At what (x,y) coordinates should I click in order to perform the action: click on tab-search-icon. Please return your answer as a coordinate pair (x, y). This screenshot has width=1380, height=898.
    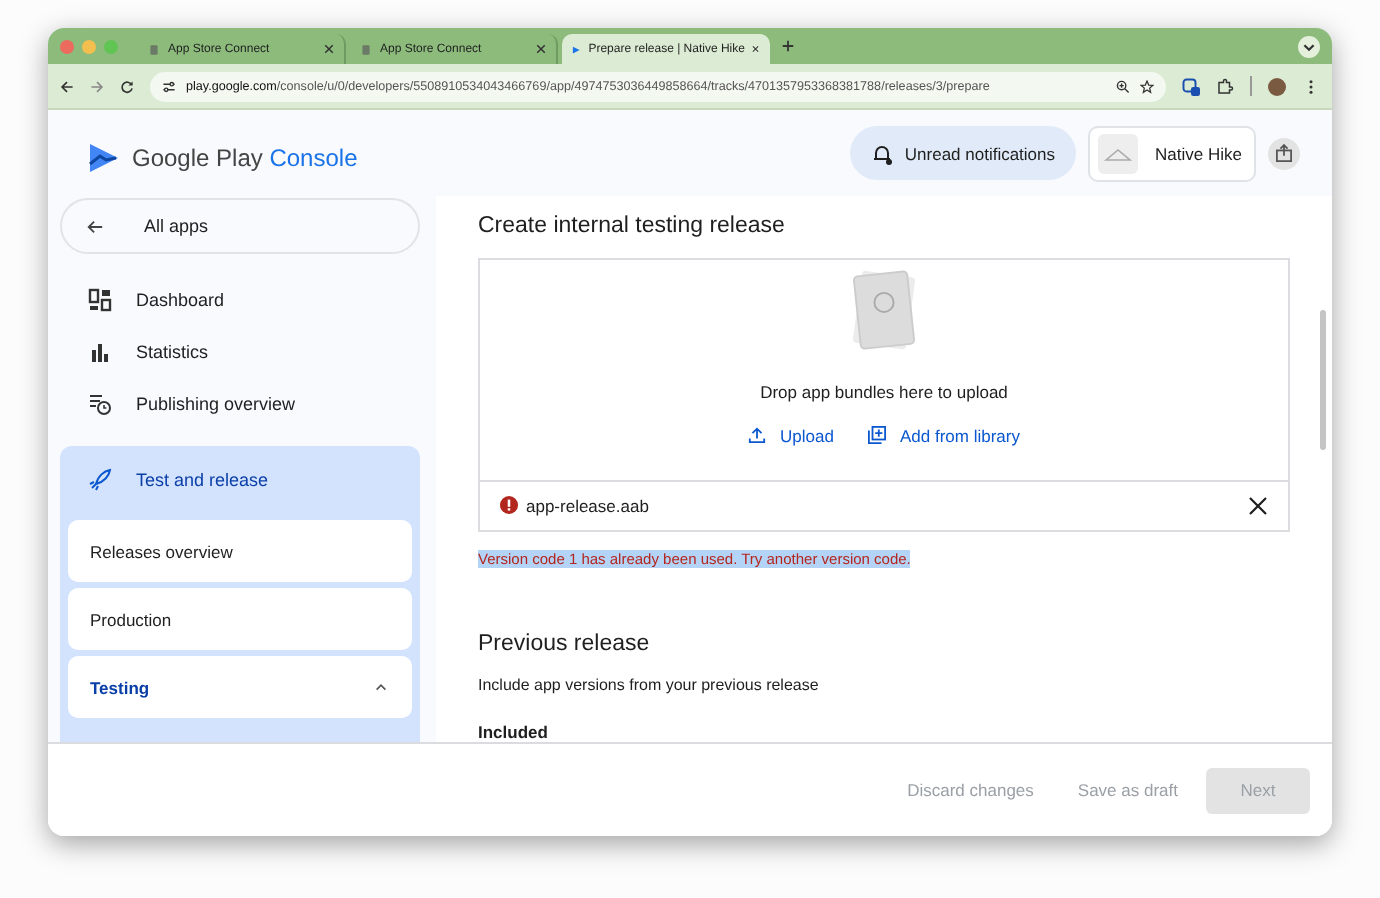
    Looking at the image, I should click on (1309, 46).